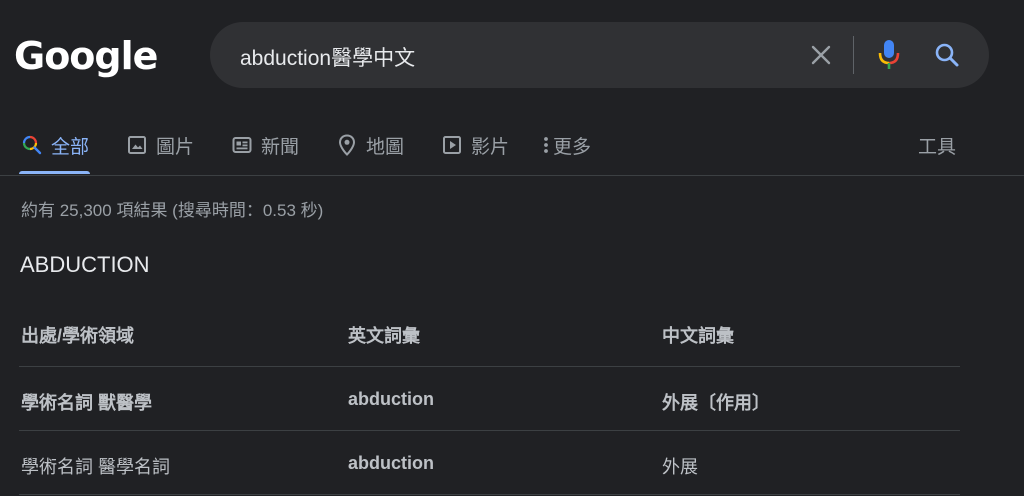 The width and height of the screenshot is (1024, 496). What do you see at coordinates (70, 147) in the screenshot?
I see `tab-label: 全部` at bounding box center [70, 147].